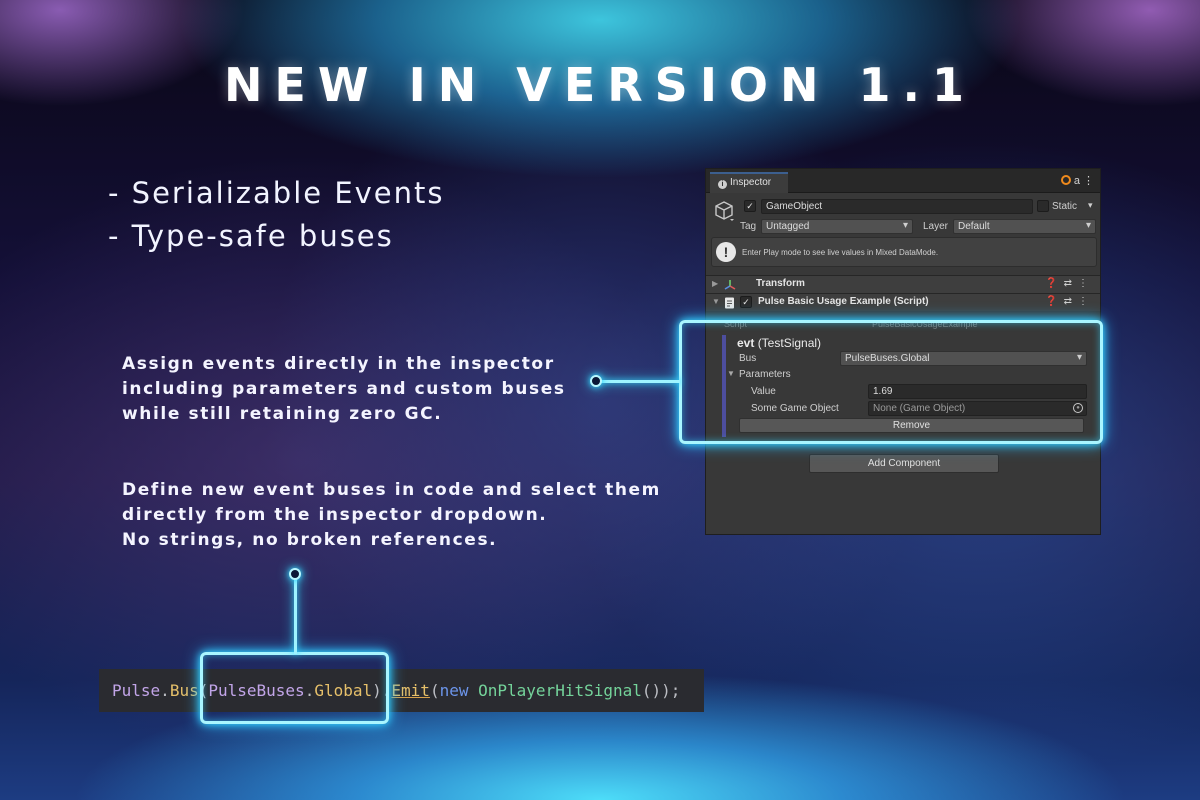  I want to click on layer-dropdown: Default, so click(1024, 226).